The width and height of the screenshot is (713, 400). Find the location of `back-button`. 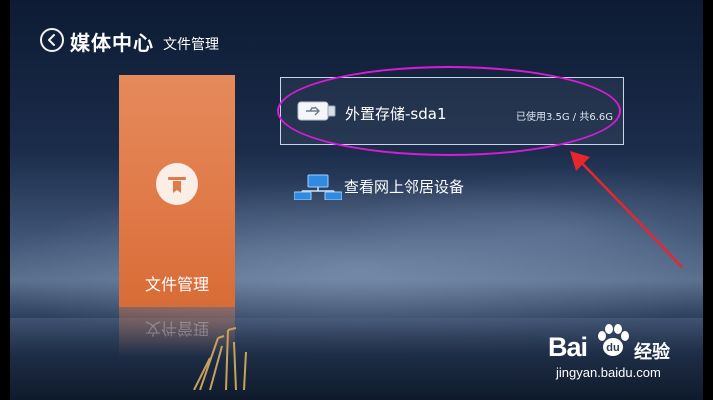

back-button is located at coordinates (52, 40).